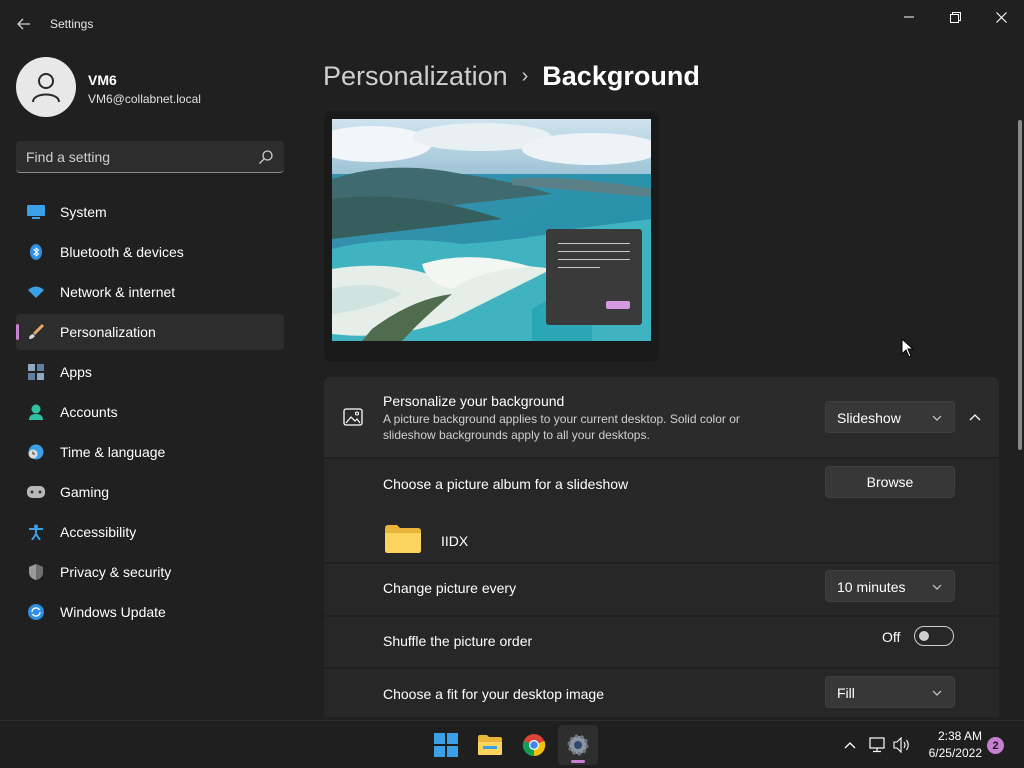  What do you see at coordinates (891, 637) in the screenshot?
I see `shuffle-state-label: Off` at bounding box center [891, 637].